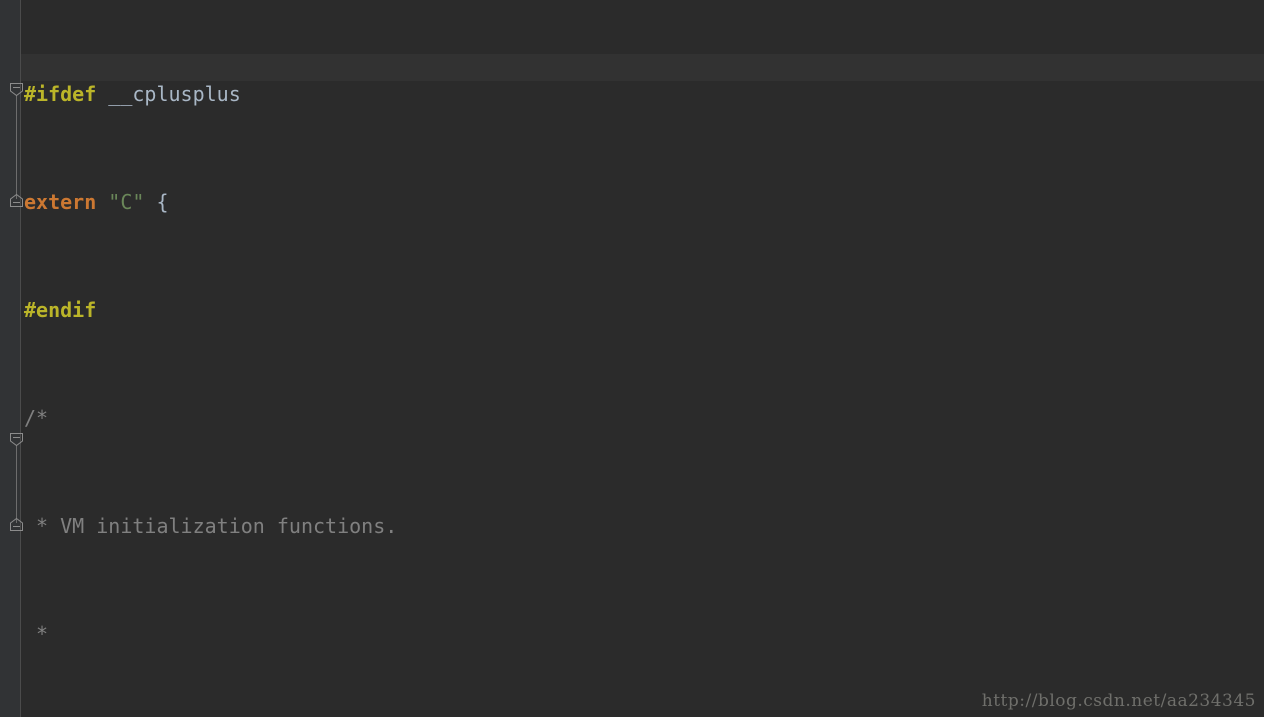 This screenshot has height=717, width=1264. Describe the element at coordinates (445, 94) in the screenshot. I see `code-line-1: #ifdef __cplusplus` at that location.